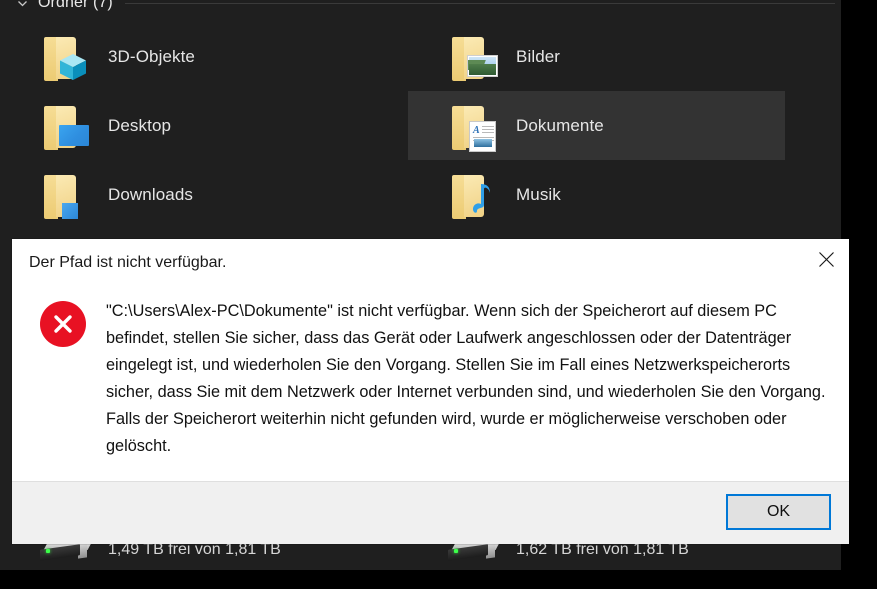  Describe the element at coordinates (826, 259) in the screenshot. I see `close-icon` at that location.